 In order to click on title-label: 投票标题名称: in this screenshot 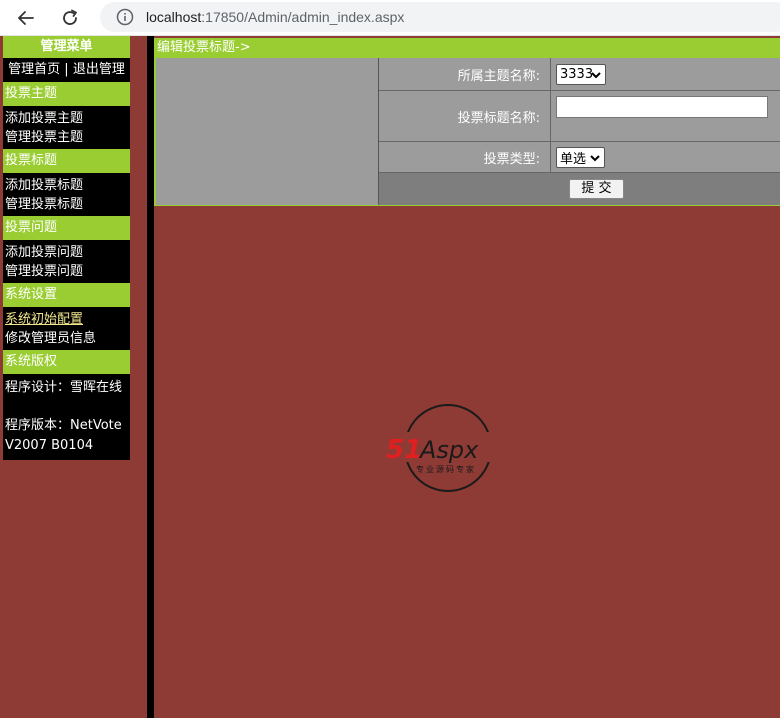, I will do `click(465, 116)`.